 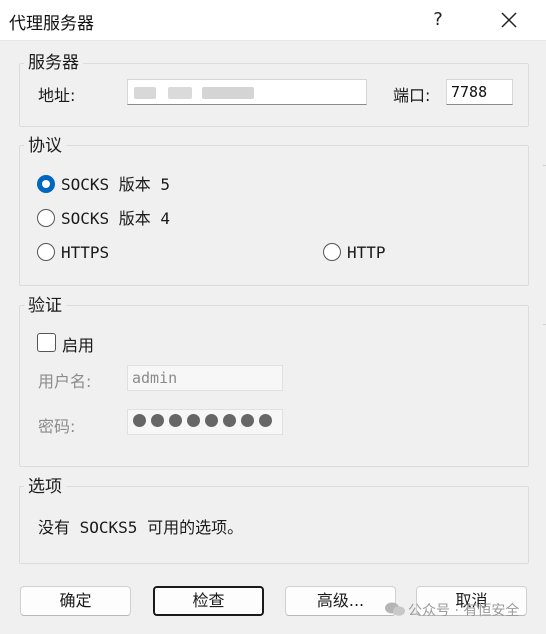 What do you see at coordinates (366, 252) in the screenshot?
I see `radio-http-label: HTTP` at bounding box center [366, 252].